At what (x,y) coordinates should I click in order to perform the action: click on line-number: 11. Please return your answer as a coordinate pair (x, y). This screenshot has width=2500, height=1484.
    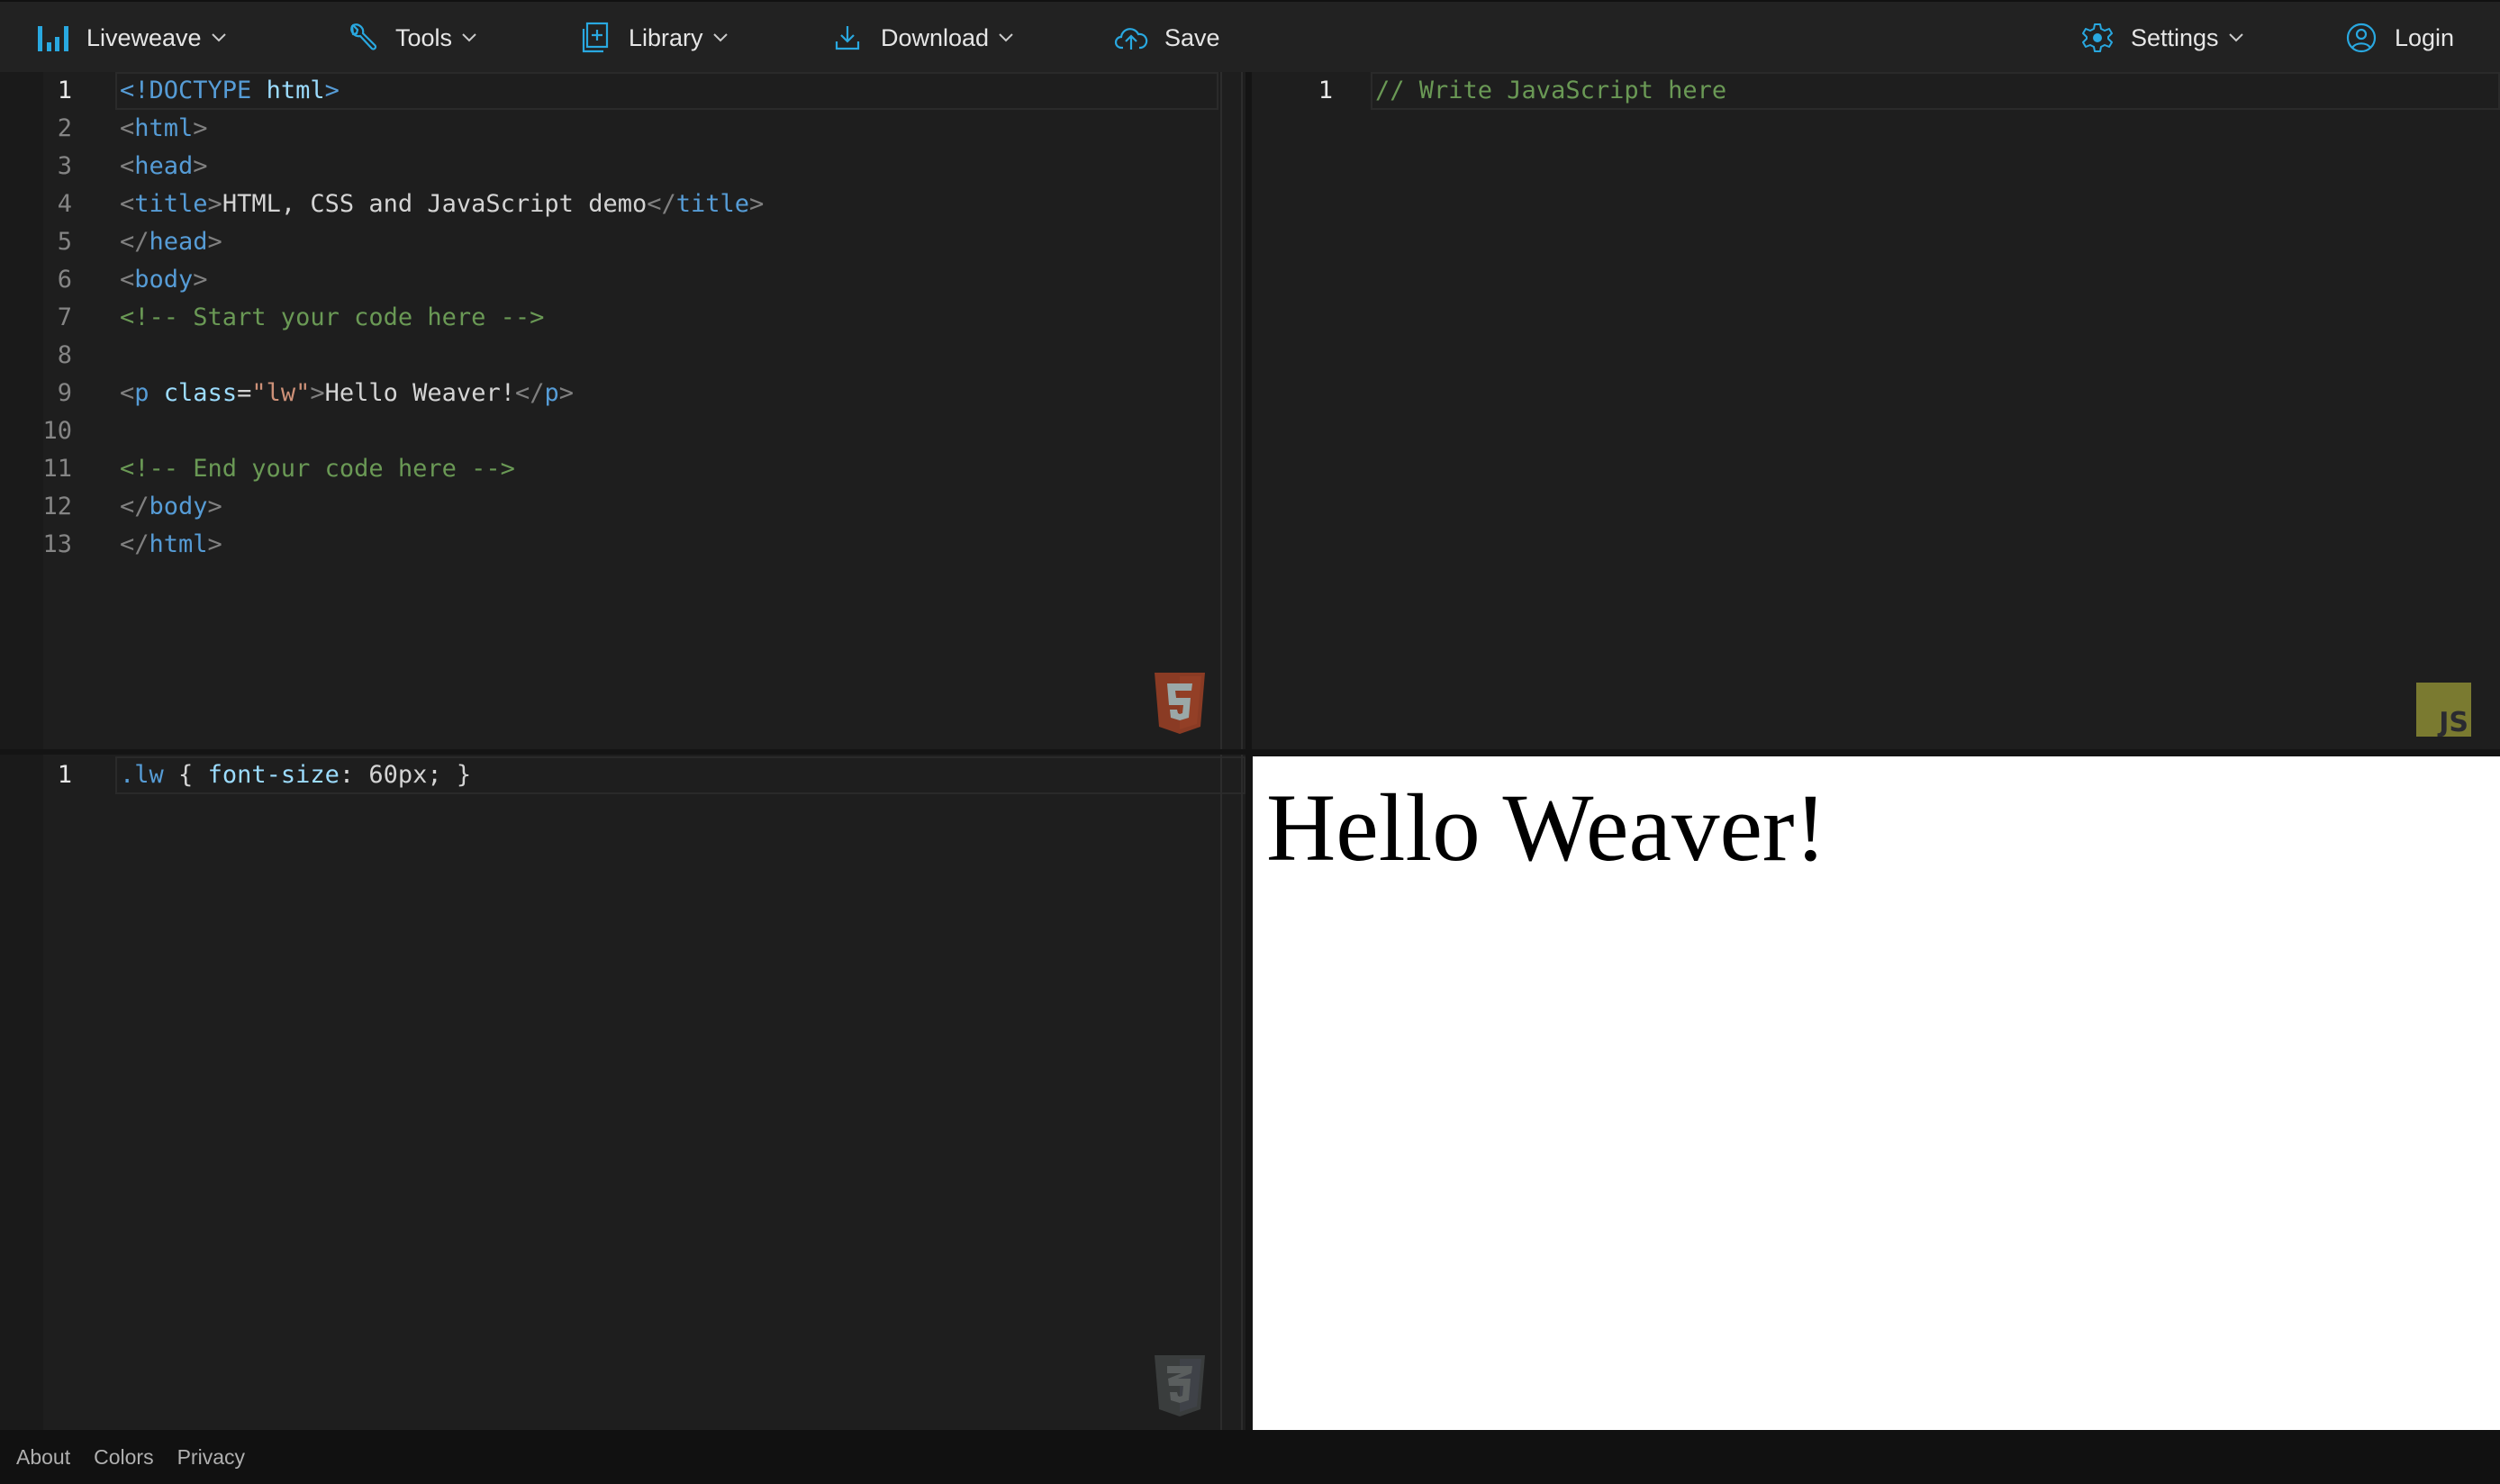
    Looking at the image, I should click on (57, 469).